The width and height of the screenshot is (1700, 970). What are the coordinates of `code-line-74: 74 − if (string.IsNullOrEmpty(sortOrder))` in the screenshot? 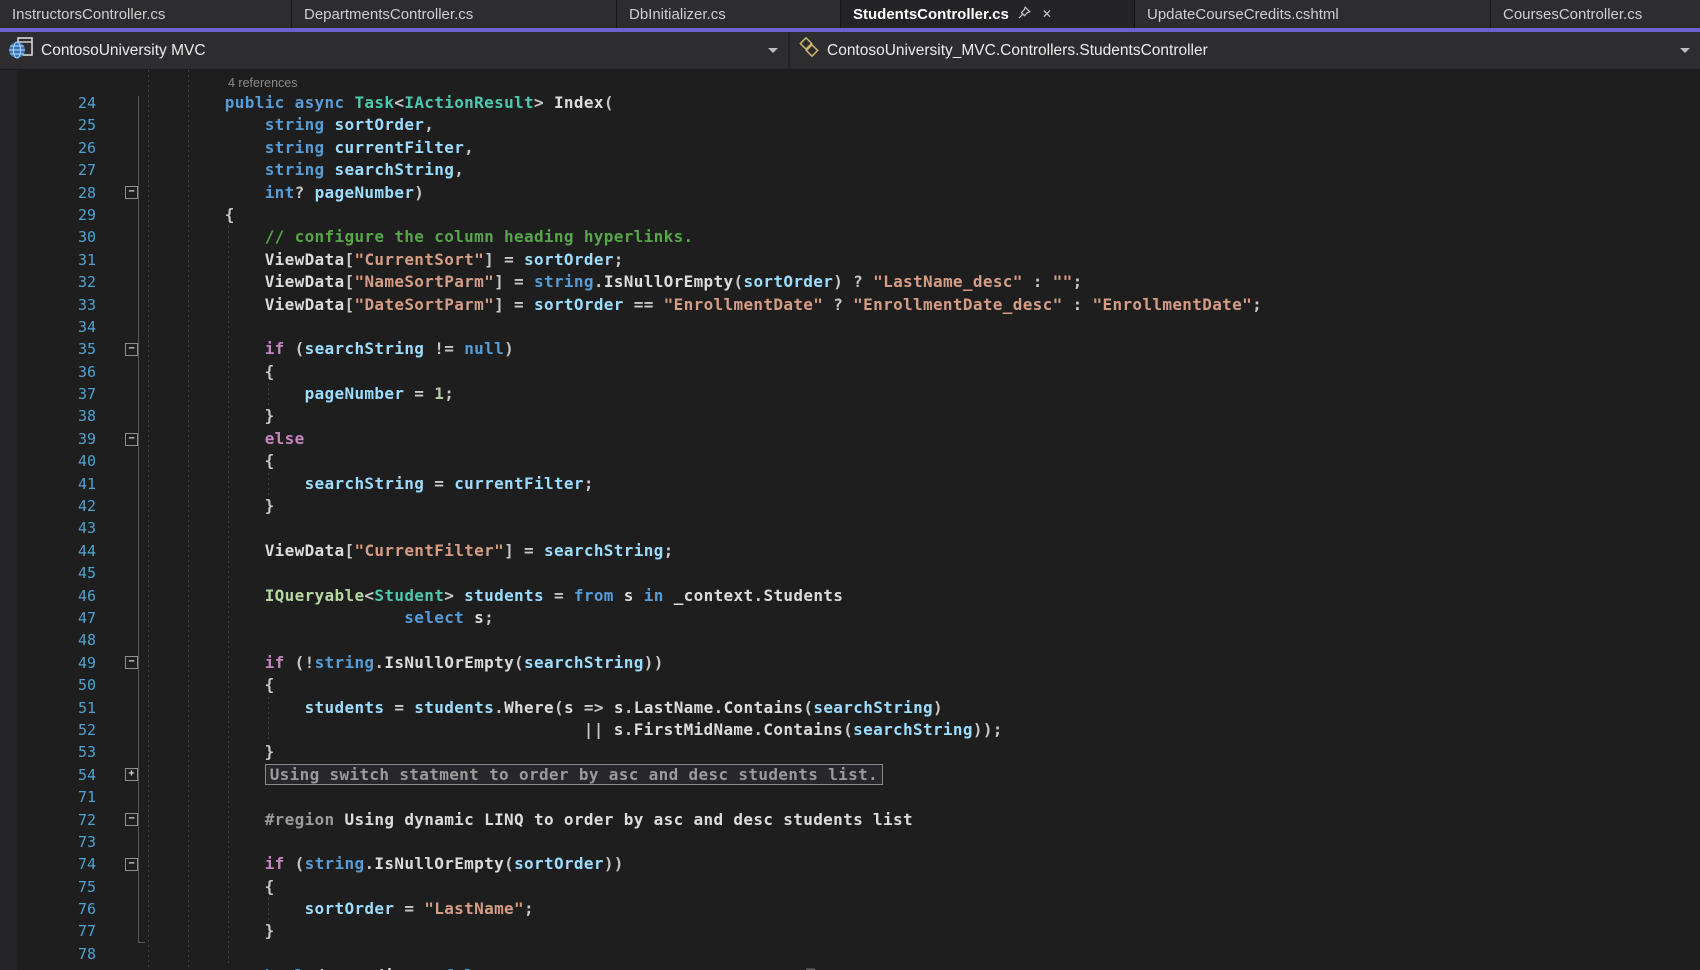 It's located at (850, 864).